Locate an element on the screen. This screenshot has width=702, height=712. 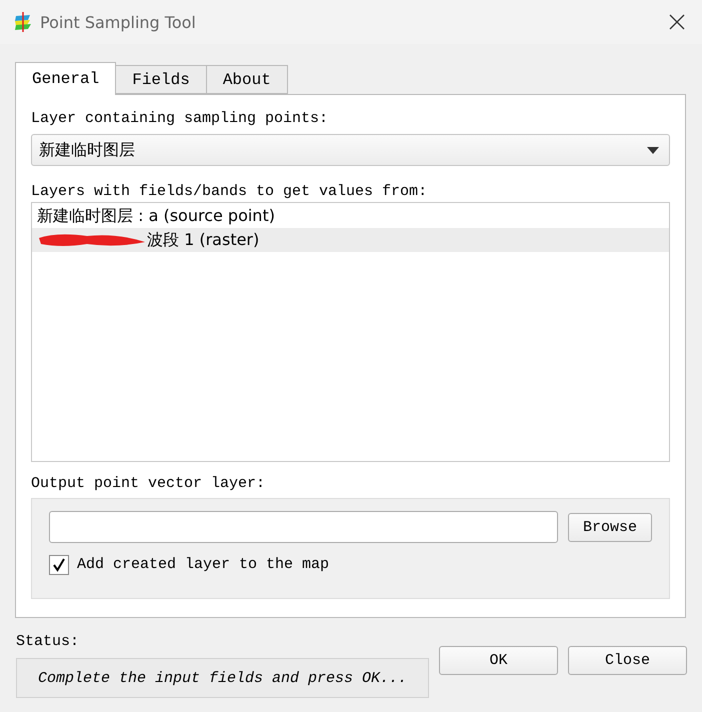
close-icon is located at coordinates (677, 22).